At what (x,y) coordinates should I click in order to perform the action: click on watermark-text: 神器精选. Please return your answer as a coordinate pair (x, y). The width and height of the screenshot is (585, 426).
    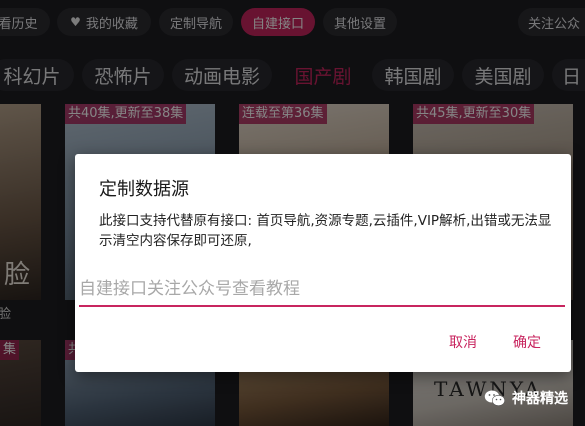
    Looking at the image, I should click on (540, 399).